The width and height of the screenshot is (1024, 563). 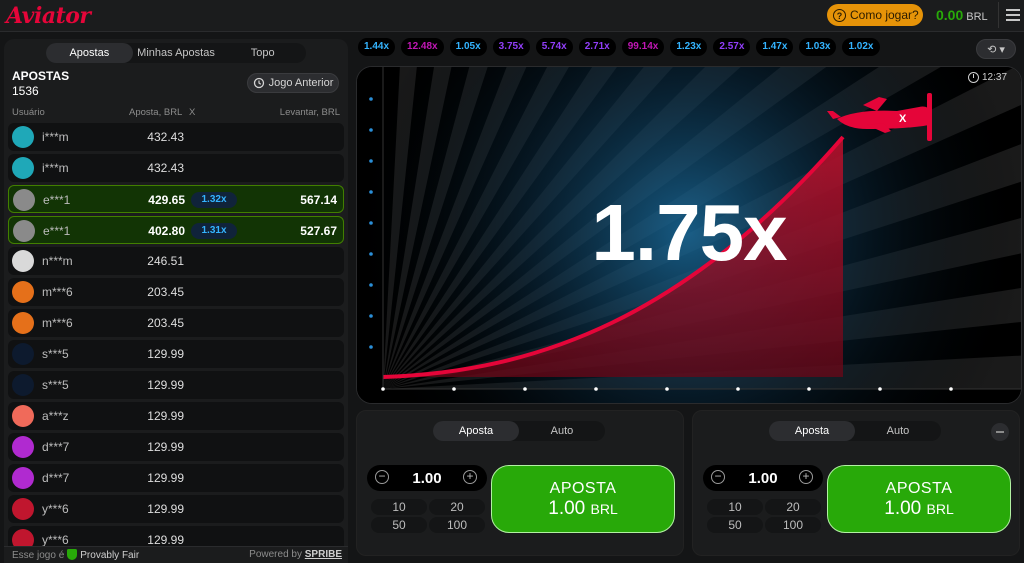 I want to click on footer-text: Esse jogo é, so click(x=38, y=555).